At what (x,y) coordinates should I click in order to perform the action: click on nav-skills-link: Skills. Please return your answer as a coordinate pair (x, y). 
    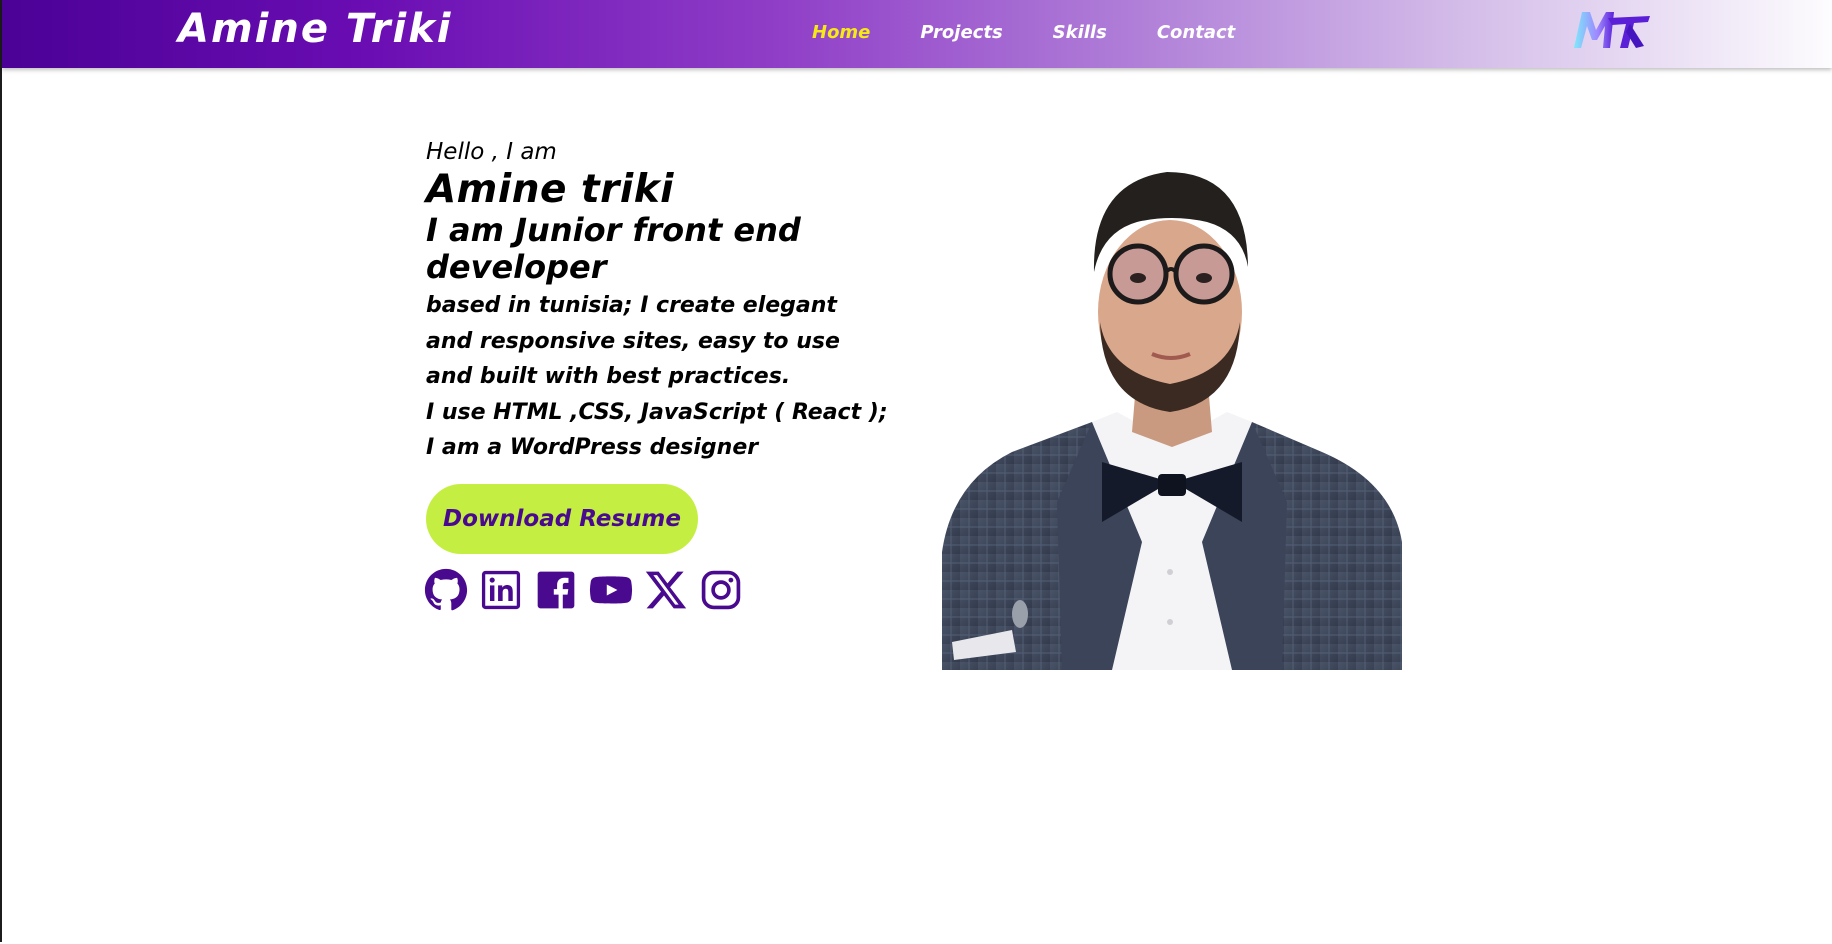
    Looking at the image, I should click on (1080, 32).